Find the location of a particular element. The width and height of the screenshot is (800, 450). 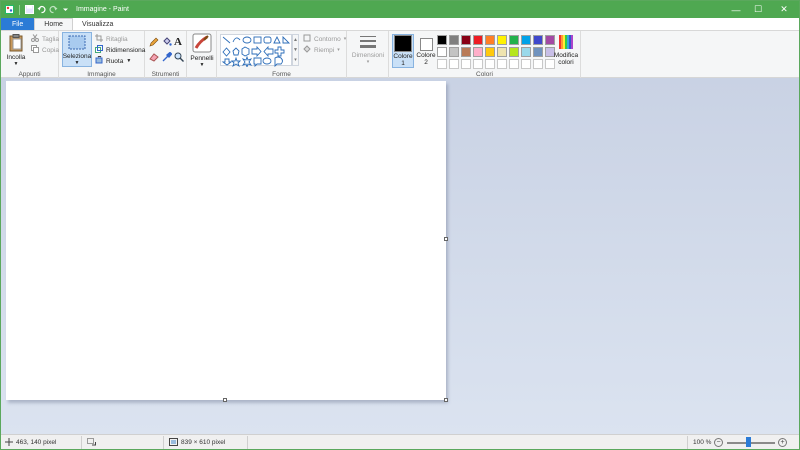

minimize-button: — is located at coordinates (736, 9).